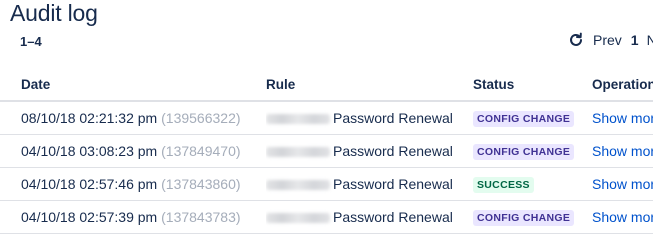  Describe the element at coordinates (650, 40) in the screenshot. I see `next-page-button: N` at that location.